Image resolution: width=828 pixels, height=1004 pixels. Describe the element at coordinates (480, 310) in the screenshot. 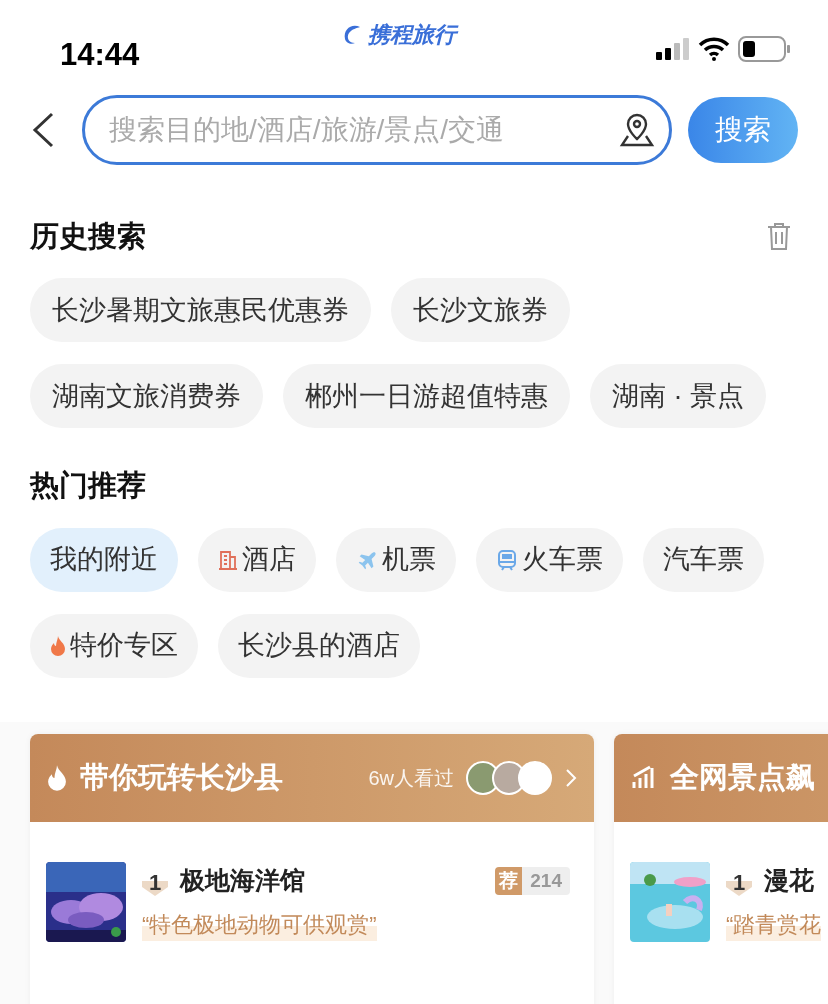

I see `history-chip: 长沙文旅券` at that location.